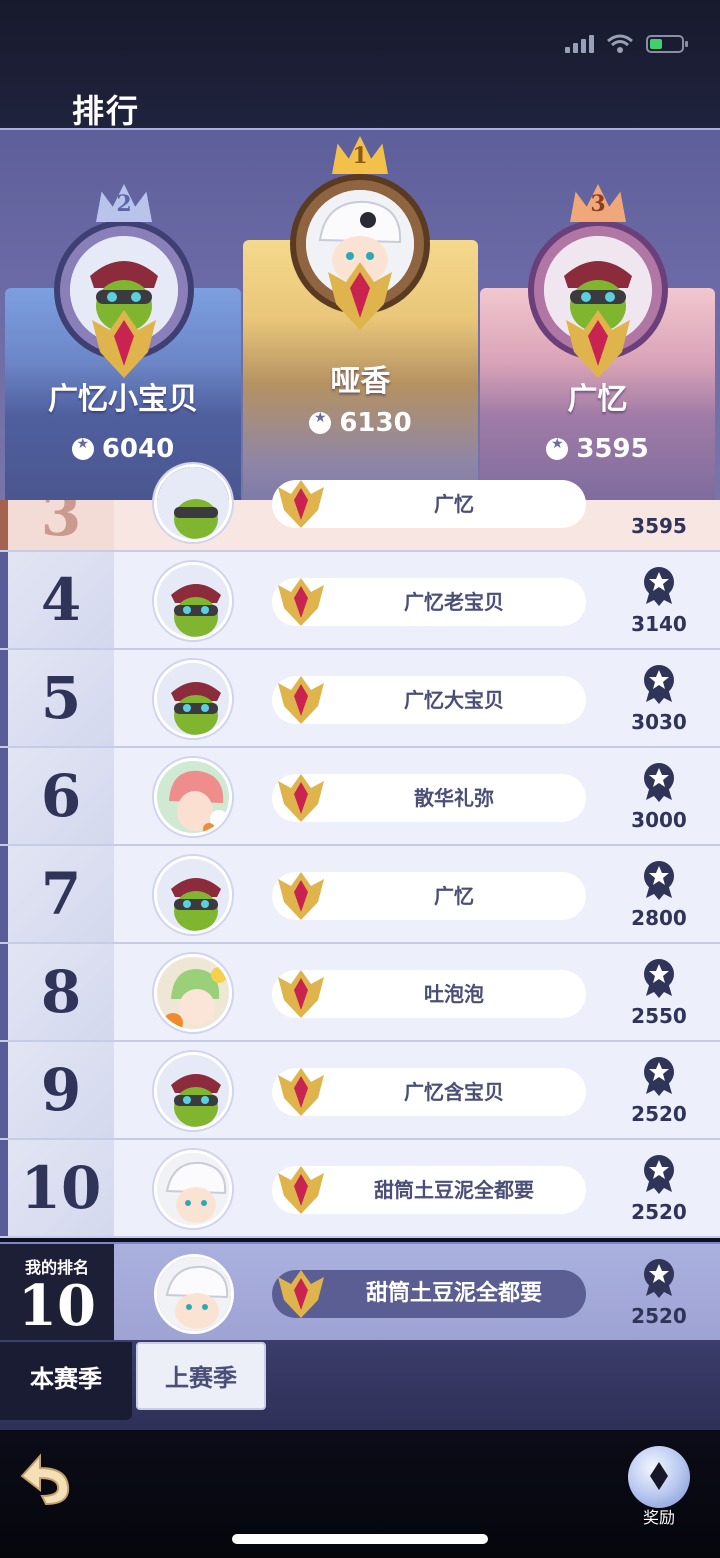 The width and height of the screenshot is (720, 1558). What do you see at coordinates (57, 600) in the screenshot?
I see `rank-number: 4` at bounding box center [57, 600].